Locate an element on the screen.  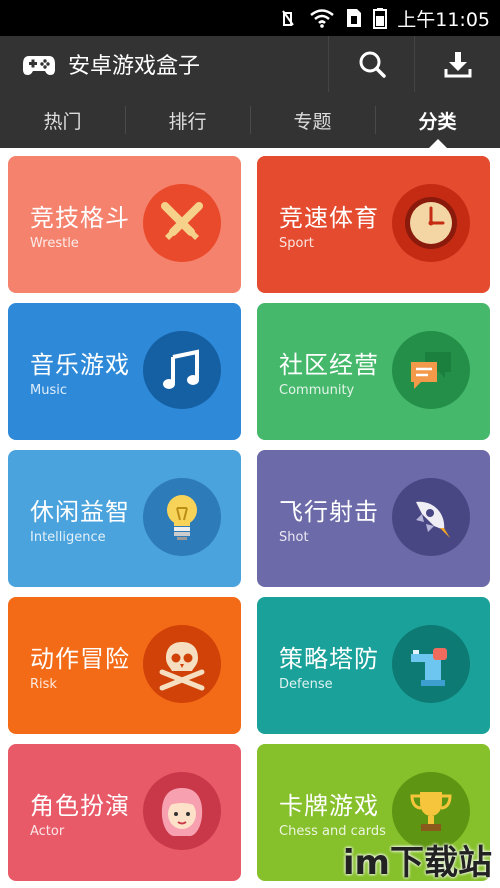
category-card-intelligence: 休闲益智 Intelligence is located at coordinates (124, 518).